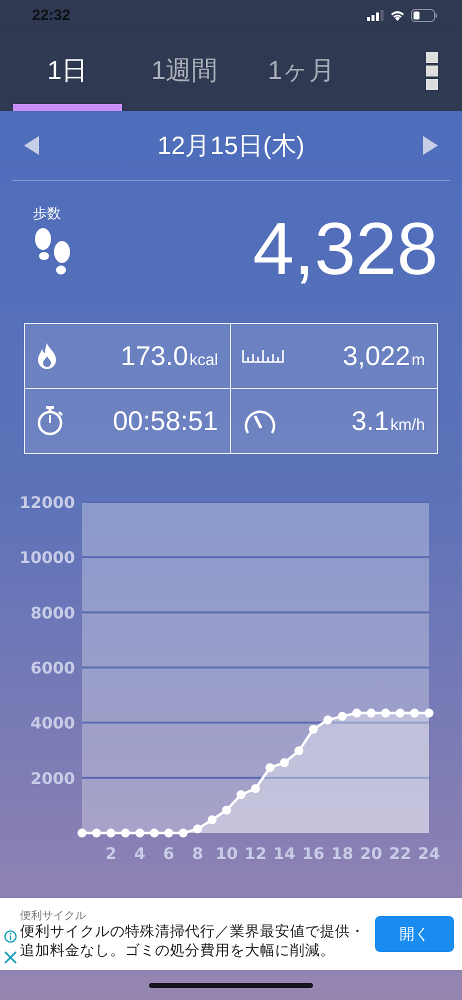 This screenshot has height=1000, width=462. I want to click on status-time: 22:32, so click(51, 15).